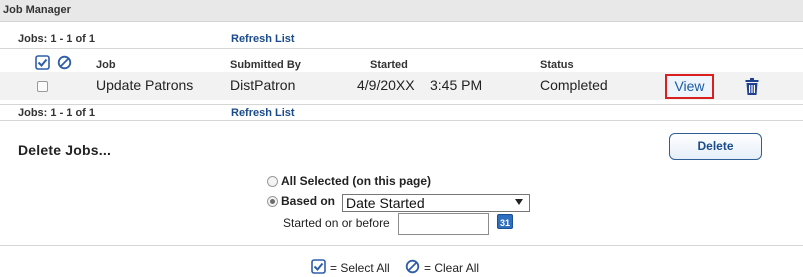  Describe the element at coordinates (42, 86) in the screenshot. I see `row-select-checkbox` at that location.